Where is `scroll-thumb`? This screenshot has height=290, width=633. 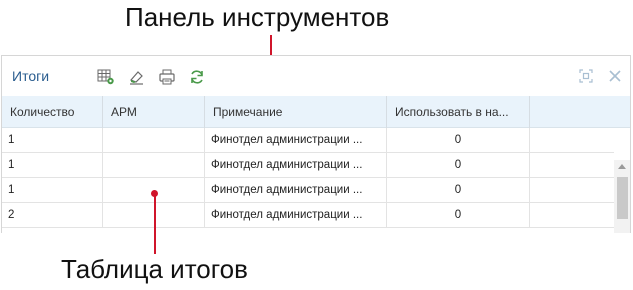 scroll-thumb is located at coordinates (622, 198).